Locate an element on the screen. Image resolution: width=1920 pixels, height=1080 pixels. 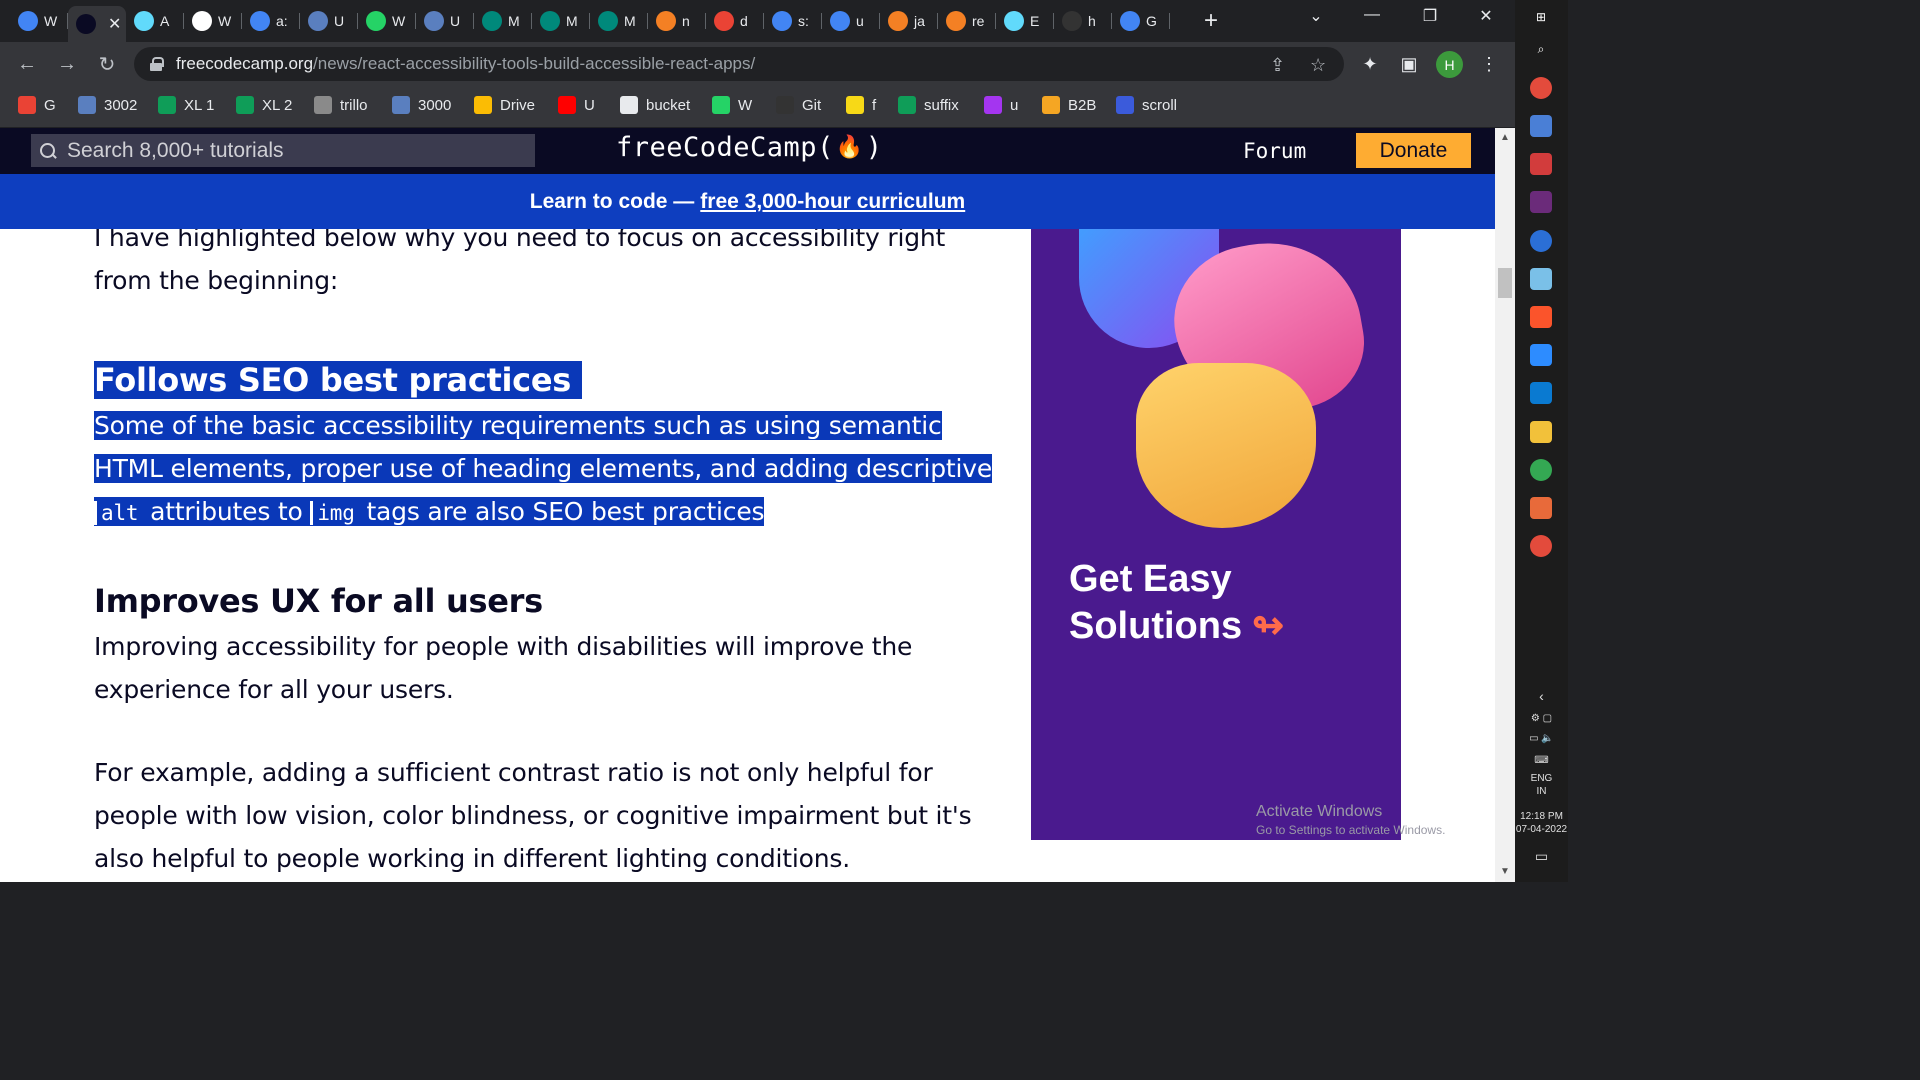
bookmark-item: U is located at coordinates (576, 105).